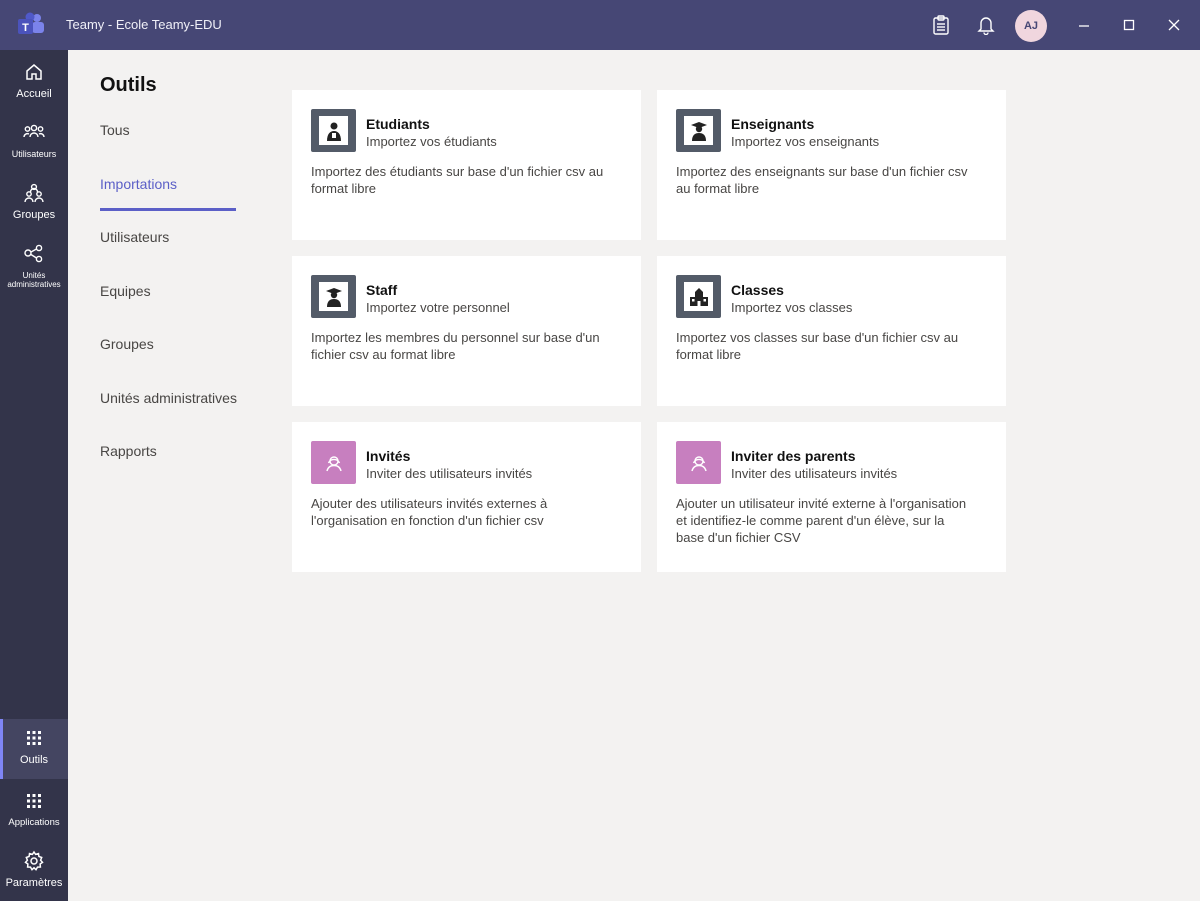 The width and height of the screenshot is (1200, 901). Describe the element at coordinates (773, 124) in the screenshot. I see `card-title: Enseignants` at that location.